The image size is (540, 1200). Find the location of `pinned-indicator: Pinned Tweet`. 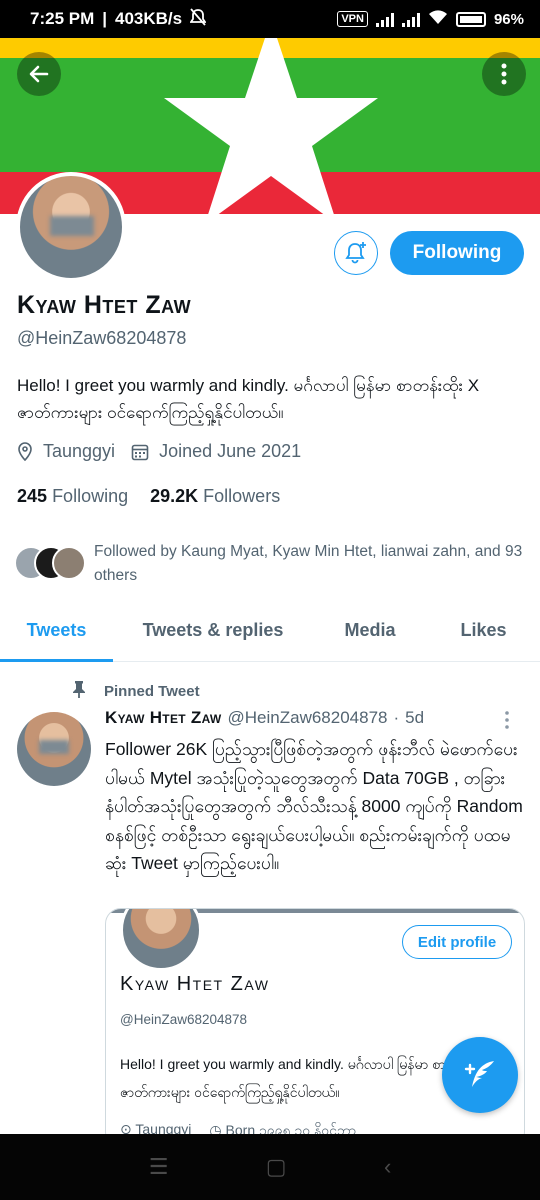

pinned-indicator: Pinned Tweet is located at coordinates (136, 691).